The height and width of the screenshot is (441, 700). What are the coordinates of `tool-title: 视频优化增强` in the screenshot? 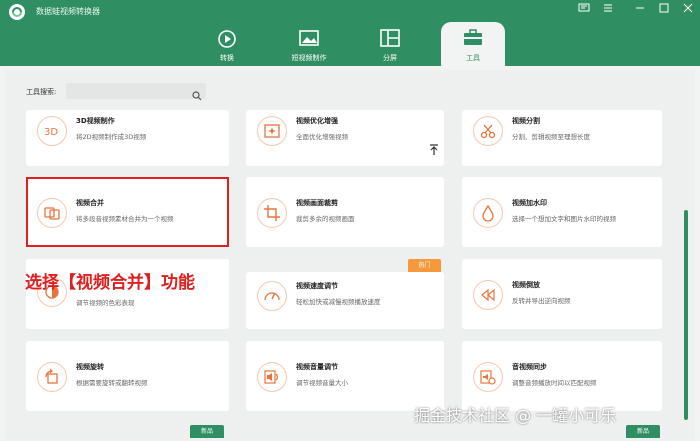 It's located at (317, 121).